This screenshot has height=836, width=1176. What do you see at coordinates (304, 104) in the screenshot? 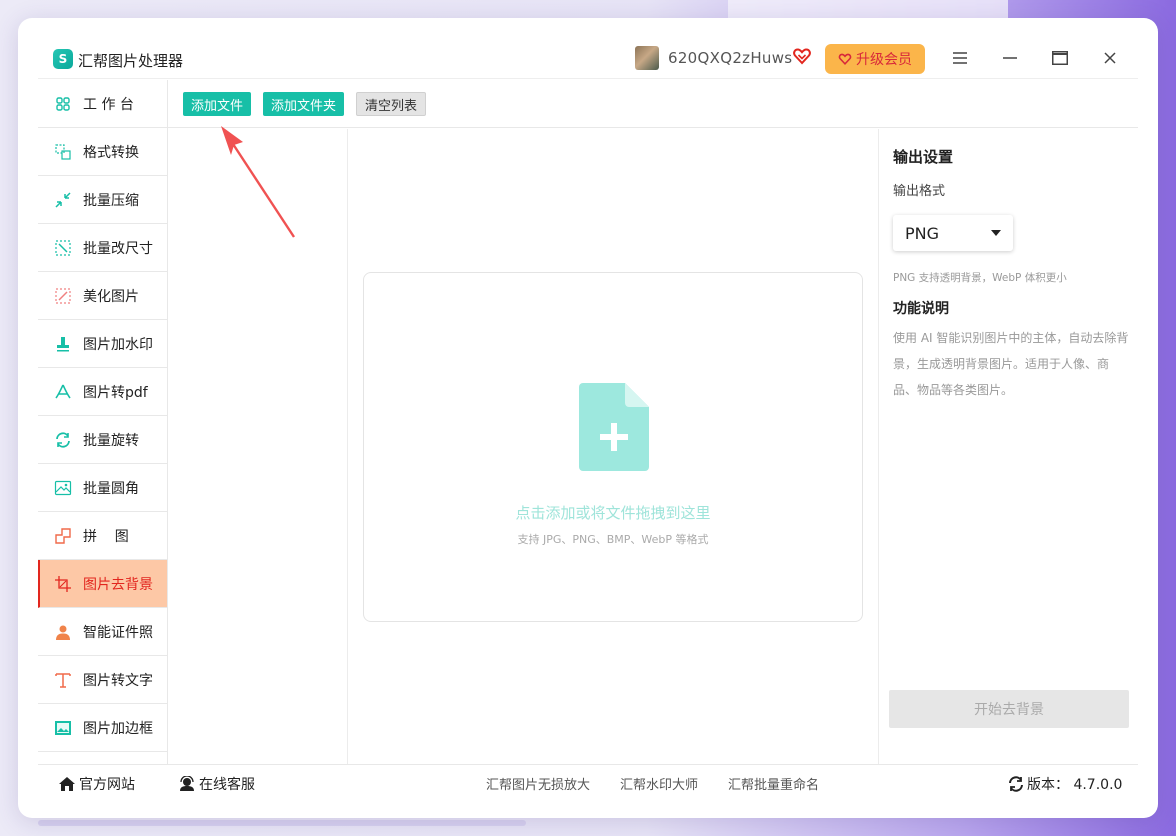
I see `add-folder-button: 添加文件夹` at bounding box center [304, 104].